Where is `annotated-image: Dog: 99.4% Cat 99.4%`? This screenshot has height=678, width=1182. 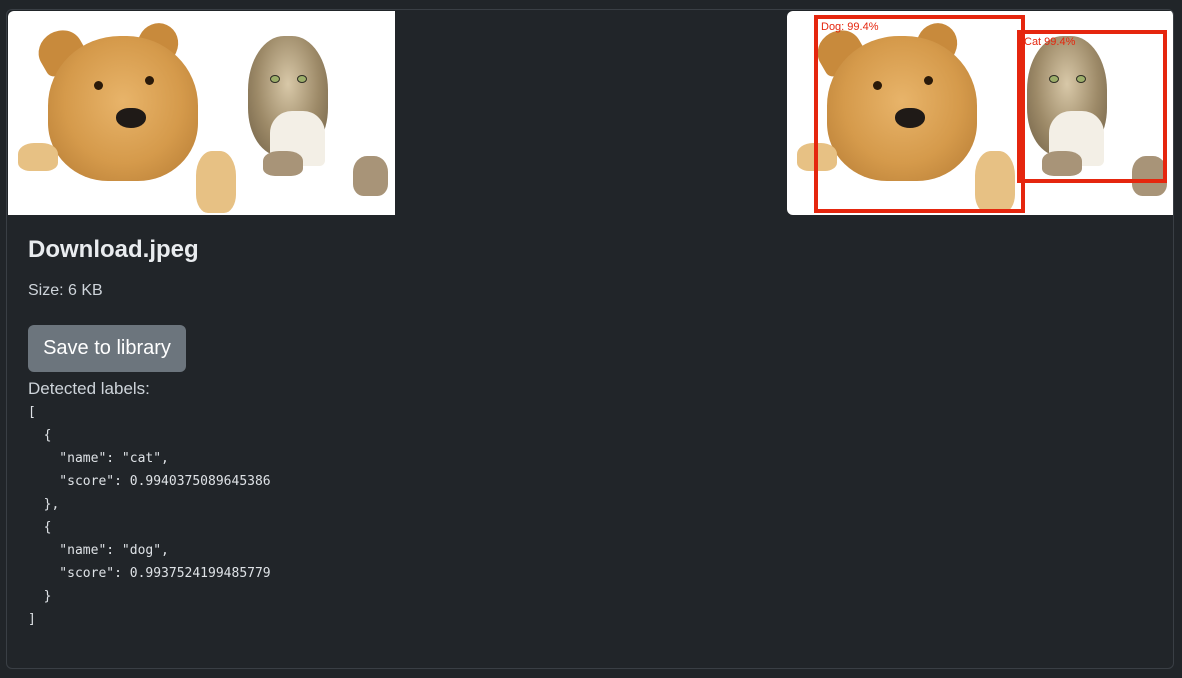
annotated-image: Dog: 99.4% Cat 99.4% is located at coordinates (980, 113).